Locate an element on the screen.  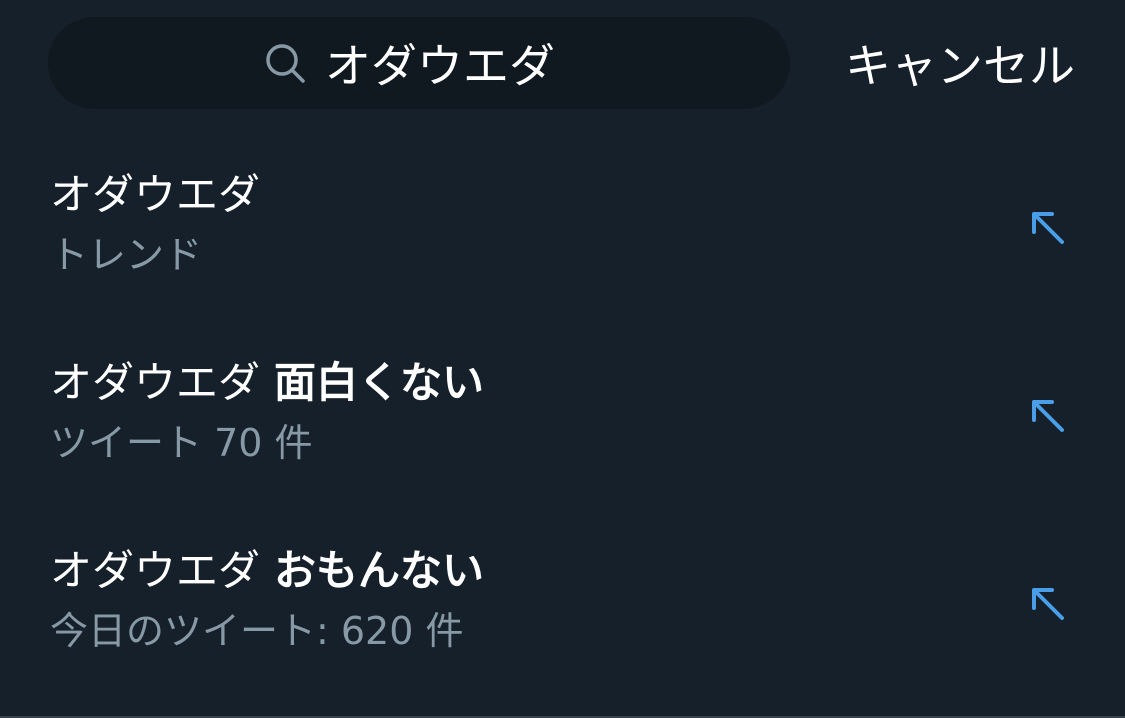
search-bar is located at coordinates (419, 63).